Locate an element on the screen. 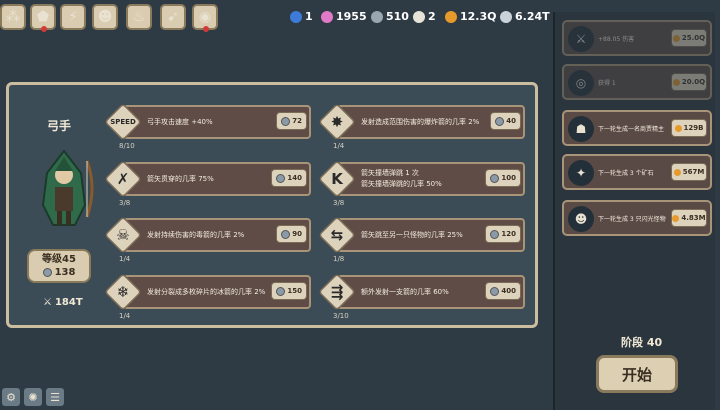 The height and width of the screenshot is (410, 720). shop-card: ⚔ +88.05 伤害 25.0Q is located at coordinates (637, 38).